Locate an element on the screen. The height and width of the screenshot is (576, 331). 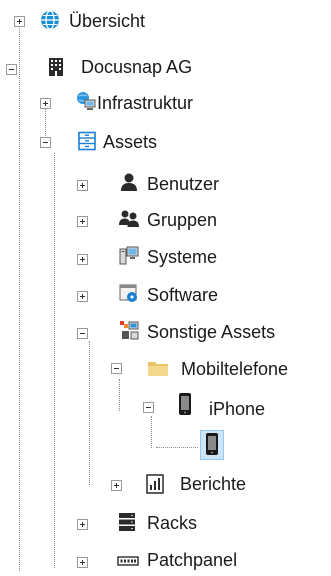
collapse-toggle-assets is located at coordinates (45, 142).